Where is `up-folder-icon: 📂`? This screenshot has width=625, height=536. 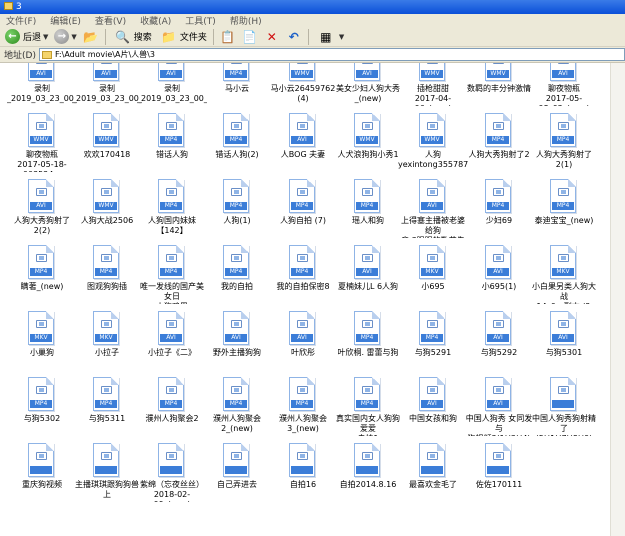 up-folder-icon: 📂 is located at coordinates (91, 37).